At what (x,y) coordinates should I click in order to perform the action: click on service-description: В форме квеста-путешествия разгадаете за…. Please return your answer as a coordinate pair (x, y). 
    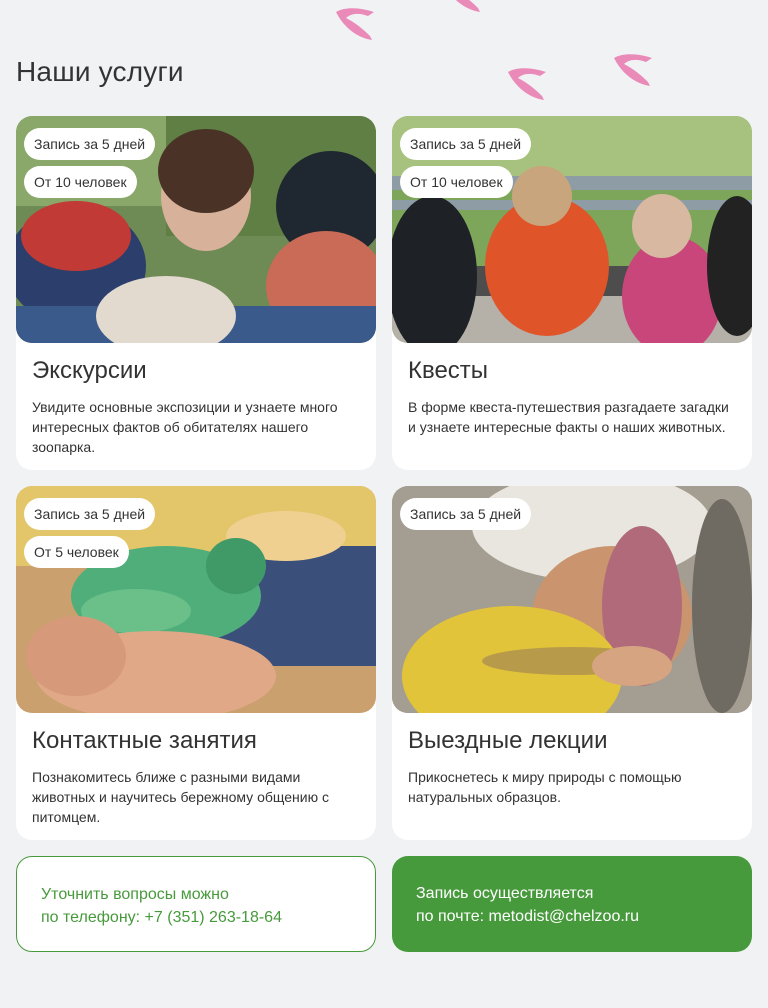
    Looking at the image, I should click on (568, 417).